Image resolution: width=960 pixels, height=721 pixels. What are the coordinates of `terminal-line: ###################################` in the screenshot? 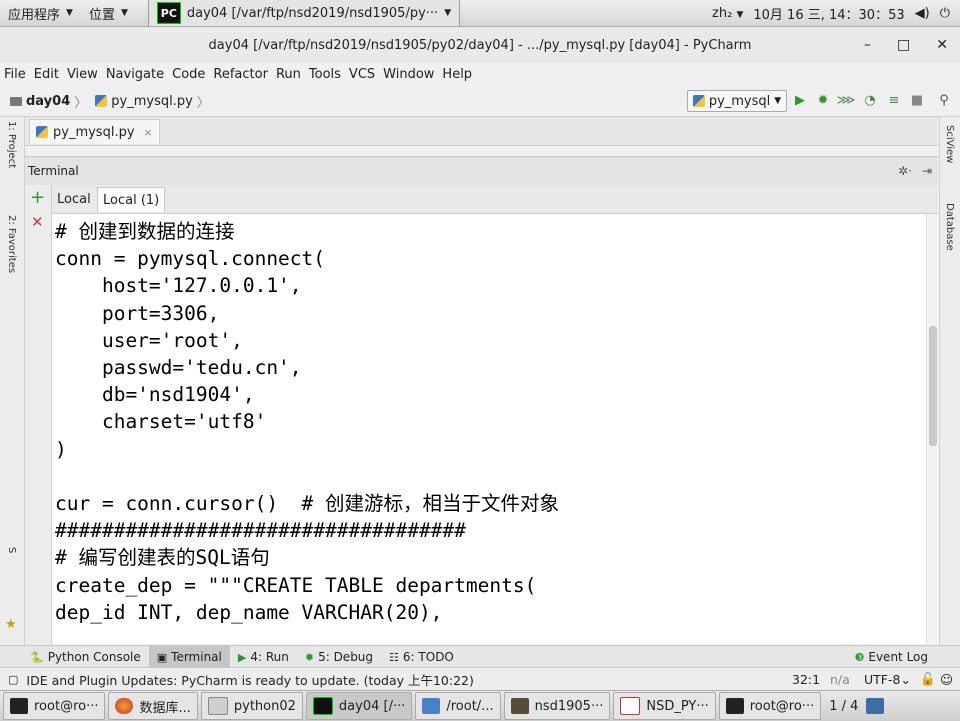 It's located at (260, 531).